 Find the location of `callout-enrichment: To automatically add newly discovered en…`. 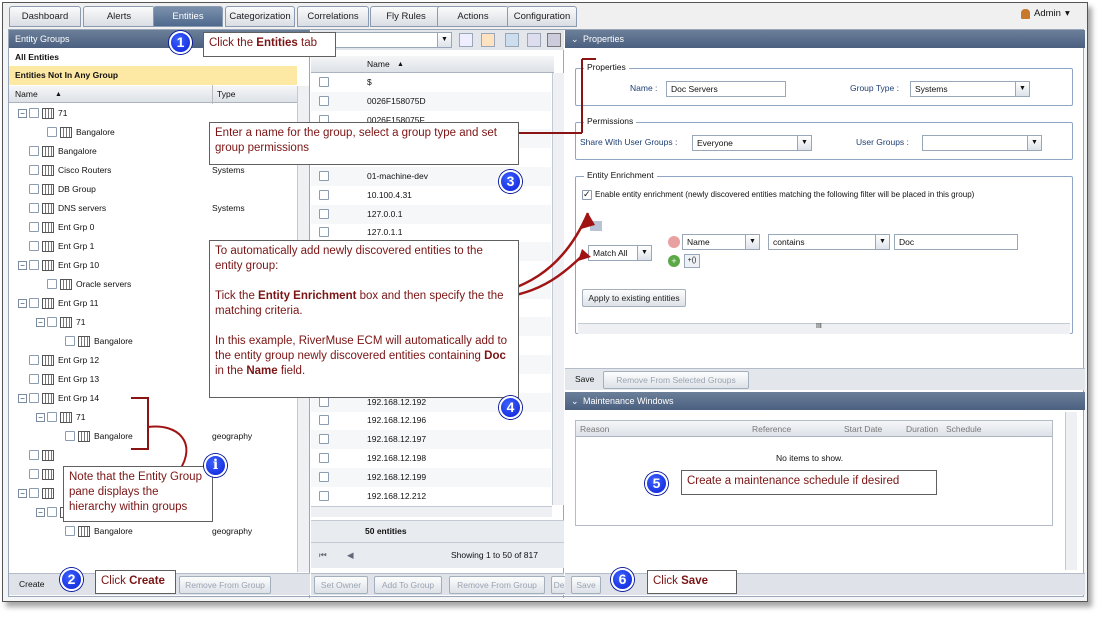

callout-enrichment: To automatically add newly discovered en… is located at coordinates (364, 319).